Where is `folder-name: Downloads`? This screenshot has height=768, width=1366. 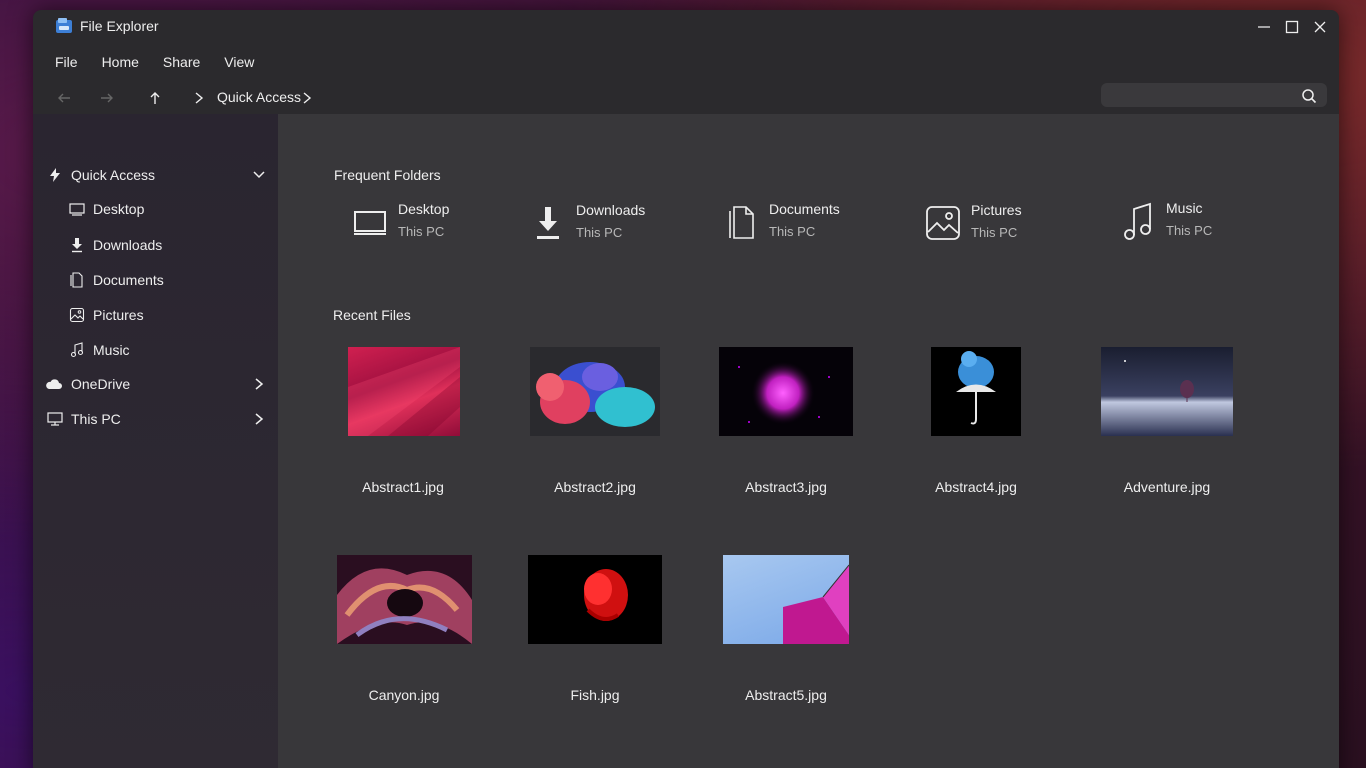
folder-name: Downloads is located at coordinates (611, 210).